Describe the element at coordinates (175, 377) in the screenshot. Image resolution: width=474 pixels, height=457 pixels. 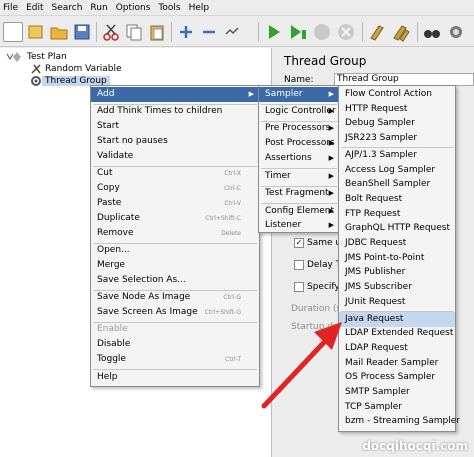
I see `menu-item-help: Help` at that location.